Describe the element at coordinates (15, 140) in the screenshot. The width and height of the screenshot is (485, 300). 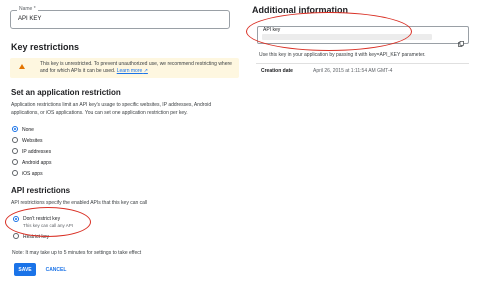
I see `radio-websites` at that location.